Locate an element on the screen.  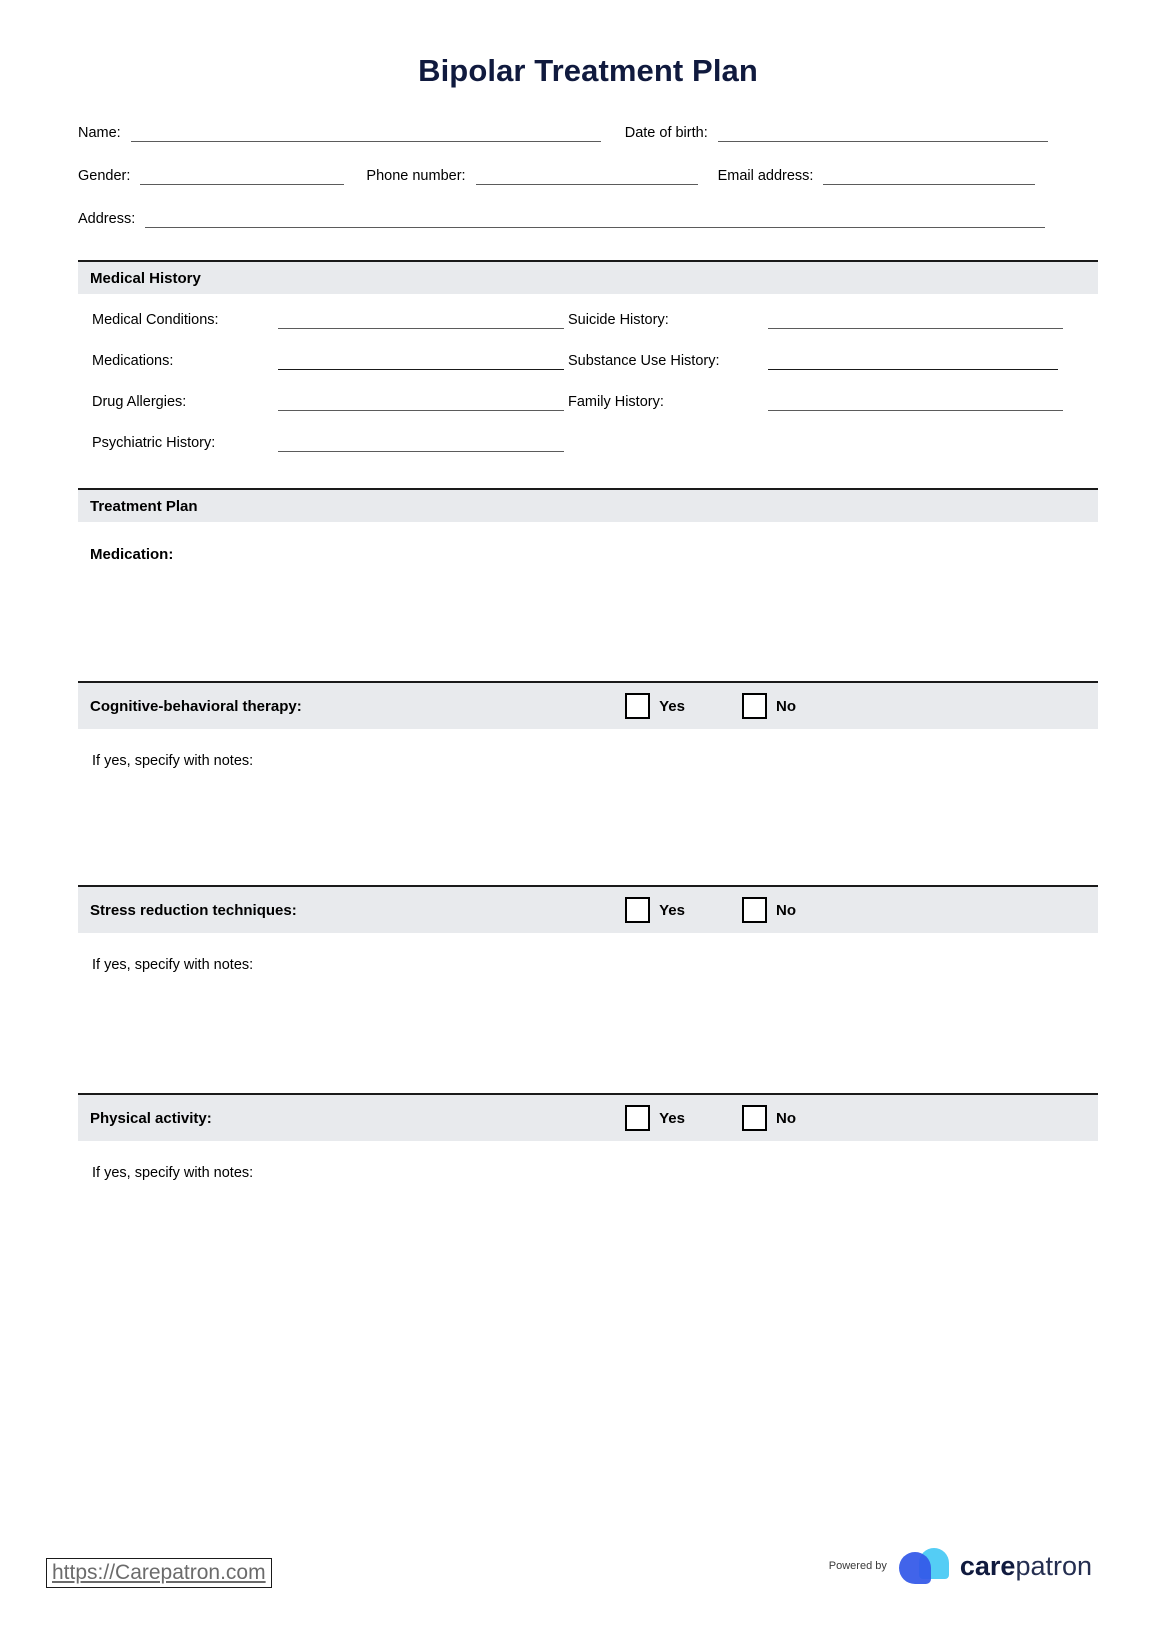
suicide-history-input is located at coordinates (915, 322).